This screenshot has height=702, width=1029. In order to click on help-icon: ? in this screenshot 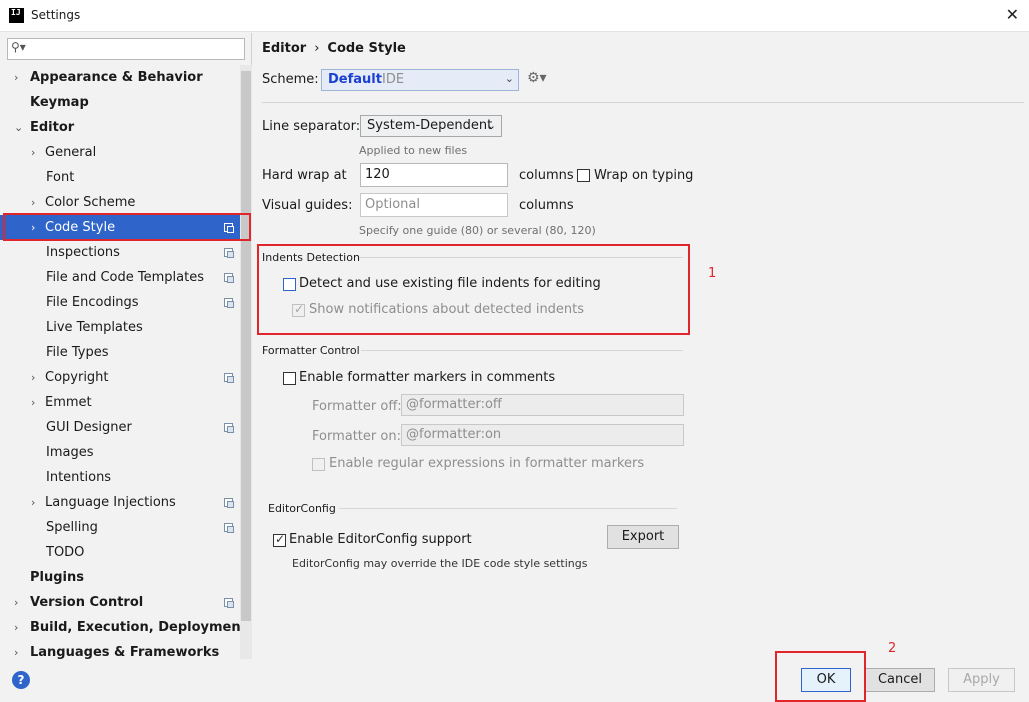, I will do `click(21, 680)`.